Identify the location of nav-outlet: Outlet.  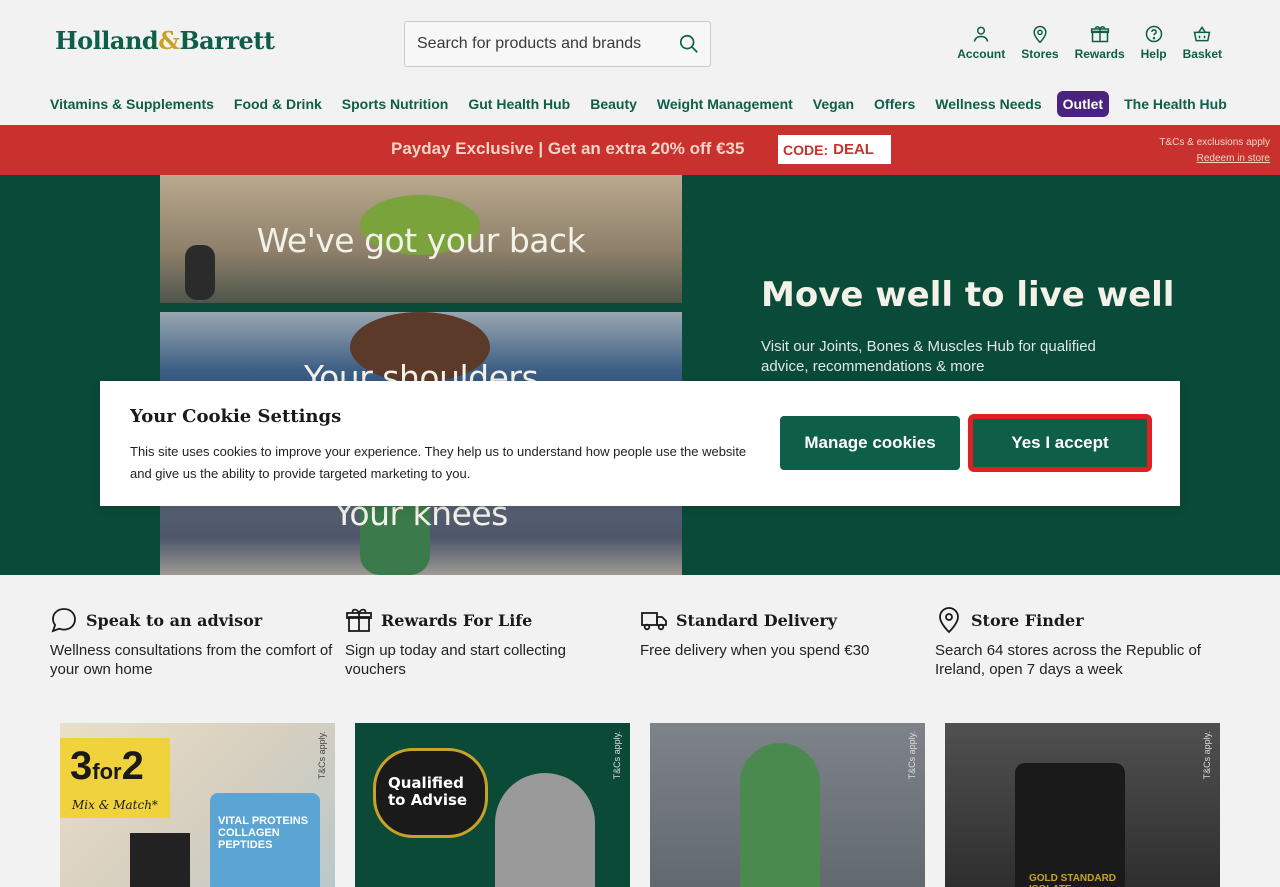
(1083, 104).